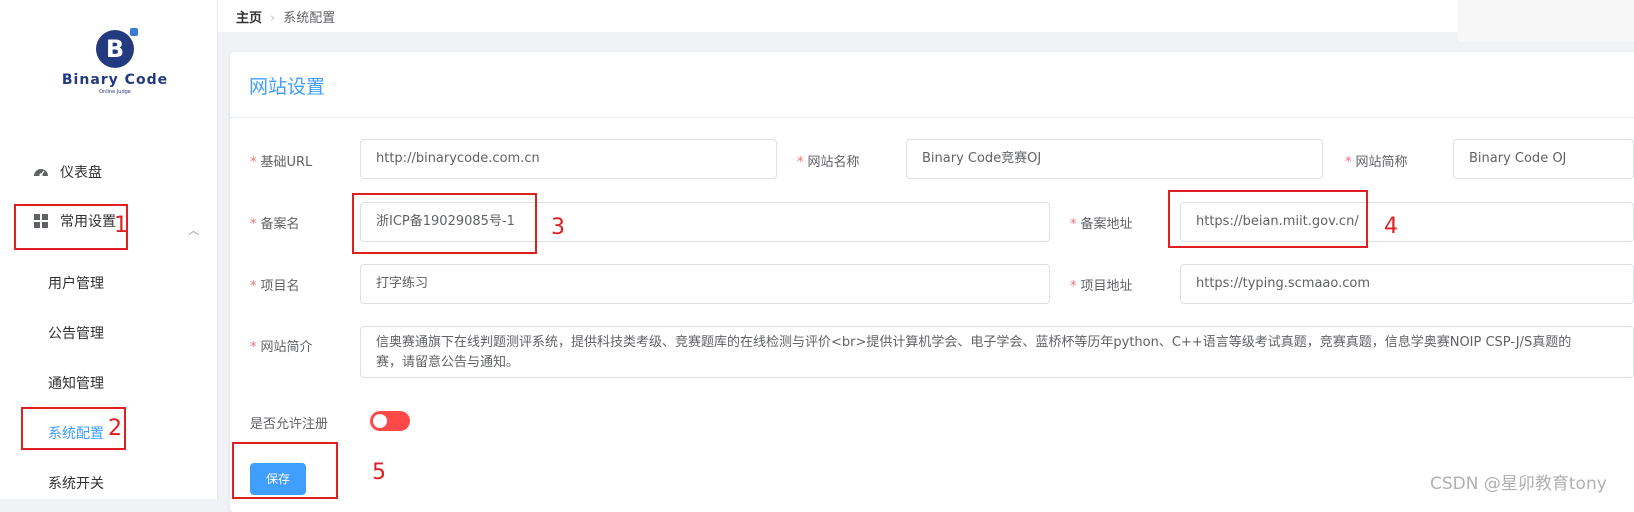 This screenshot has width=1634, height=512. I want to click on sidebar-item-notifications: 通知管理, so click(76, 383).